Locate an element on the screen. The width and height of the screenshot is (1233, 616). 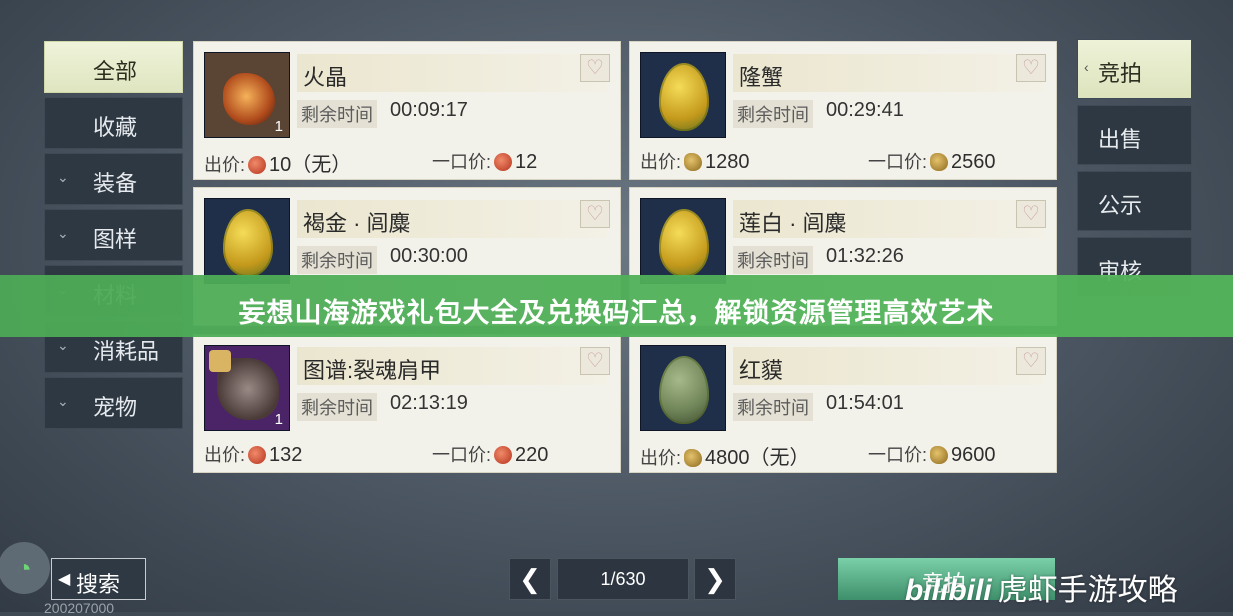
auction-tabs: ‹ 竞拍 出售 公示 审核 is located at coordinates (1134, 171).